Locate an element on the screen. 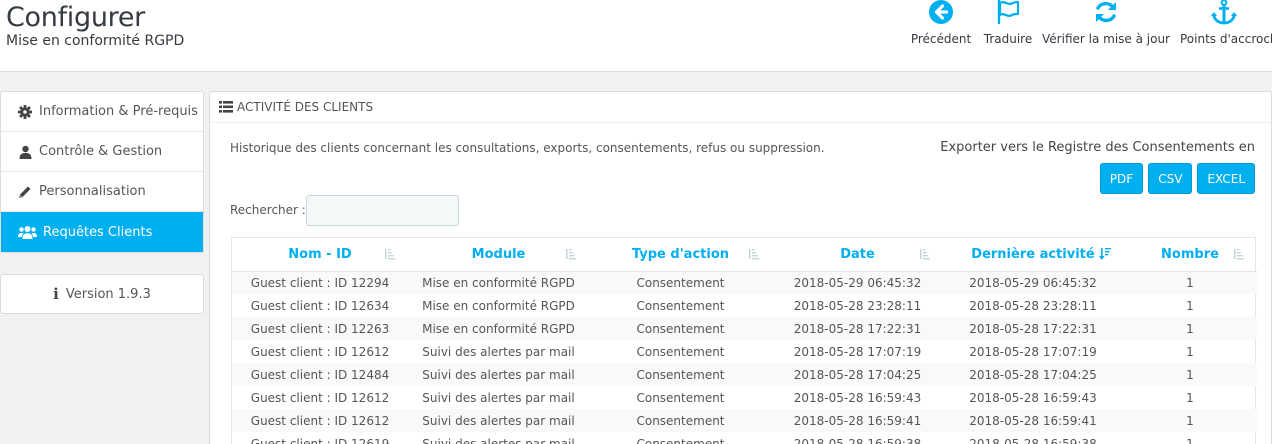  table-cell: Guest client : ID 12263 is located at coordinates (320, 328).